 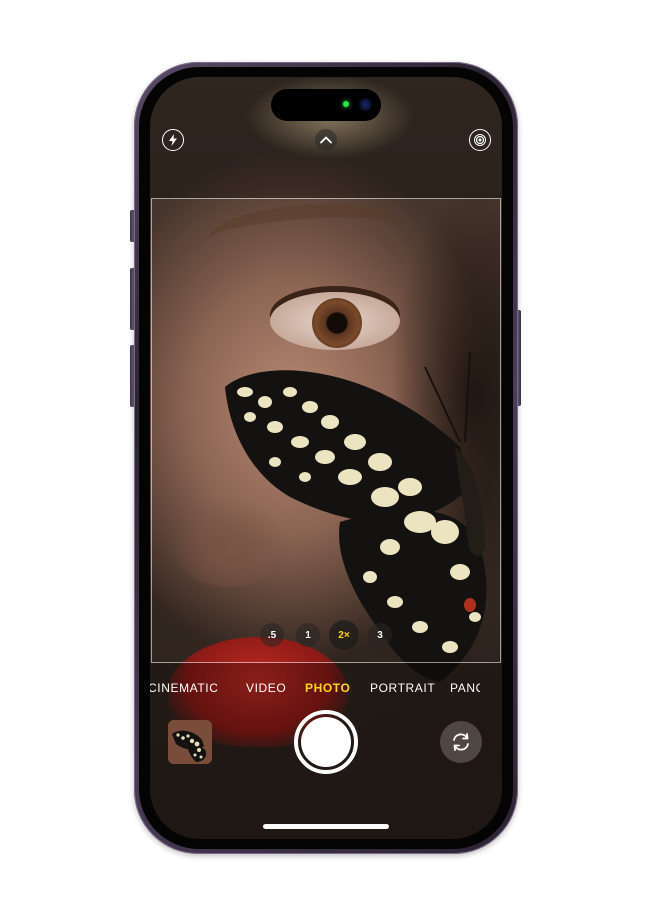 I want to click on camera-flip-icon, so click(x=461, y=742).